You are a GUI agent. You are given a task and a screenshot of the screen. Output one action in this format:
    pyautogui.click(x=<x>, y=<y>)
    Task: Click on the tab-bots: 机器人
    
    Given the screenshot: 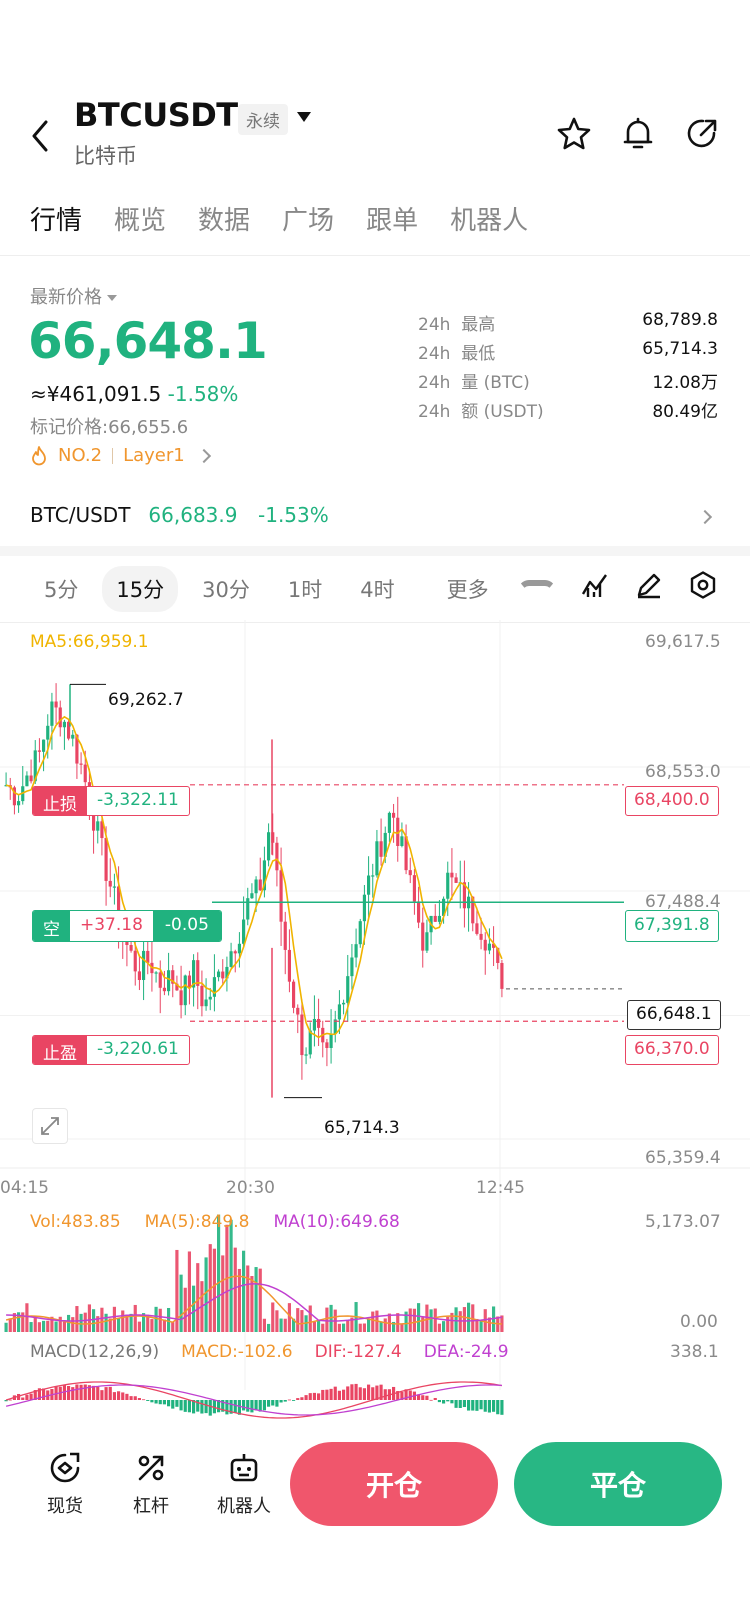 What is the action you would take?
    pyautogui.click(x=489, y=218)
    